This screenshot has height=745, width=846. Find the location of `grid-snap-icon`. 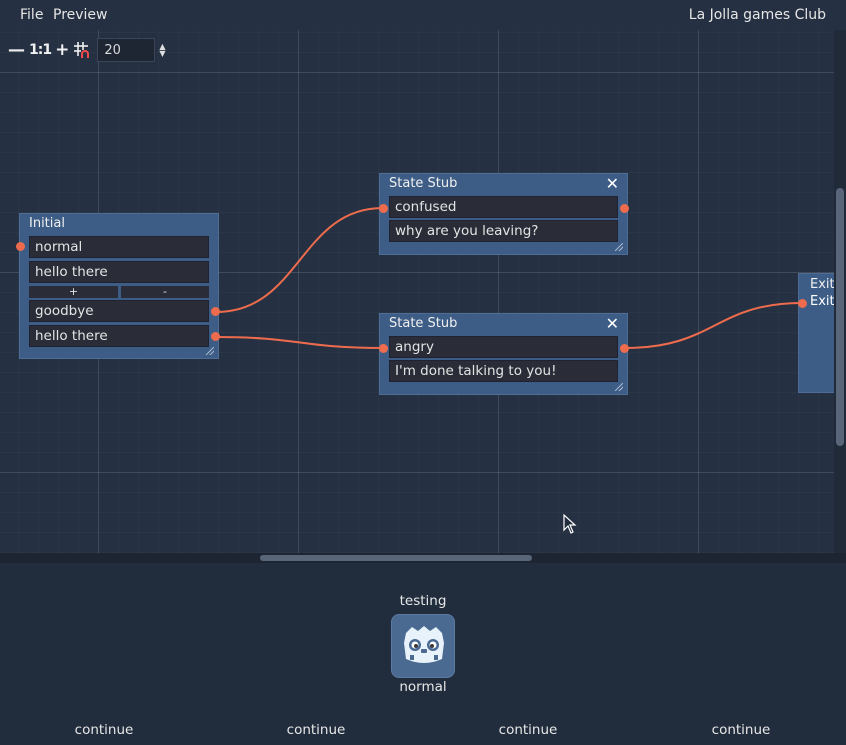

grid-snap-icon is located at coordinates (82, 50).